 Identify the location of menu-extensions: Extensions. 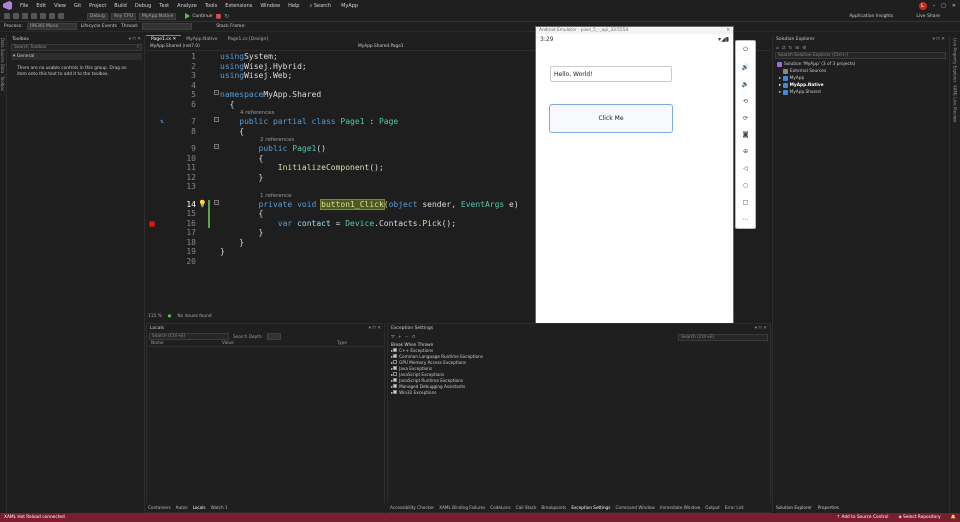
(238, 6).